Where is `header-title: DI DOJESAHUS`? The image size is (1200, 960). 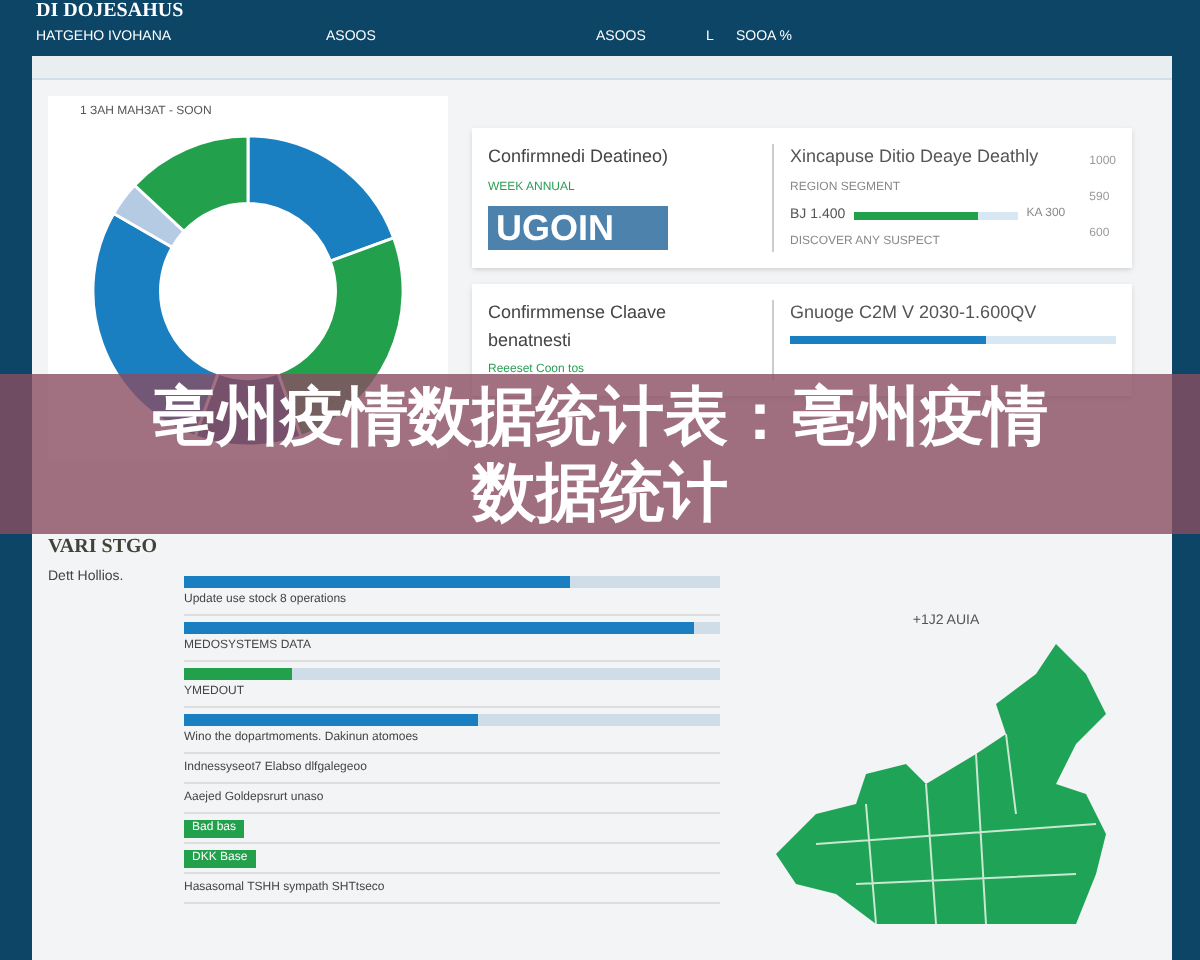
header-title: DI DOJESAHUS is located at coordinates (110, 12).